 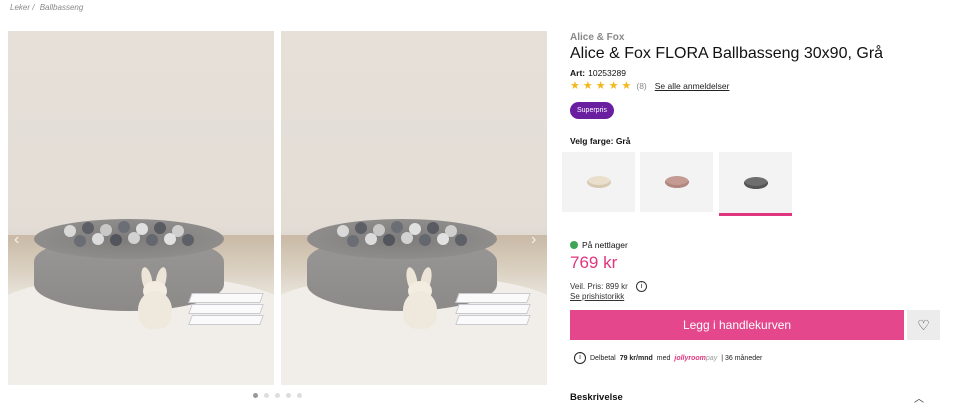 What do you see at coordinates (692, 86) in the screenshot?
I see `see-reviews-link: Se alle anmeldelser` at bounding box center [692, 86].